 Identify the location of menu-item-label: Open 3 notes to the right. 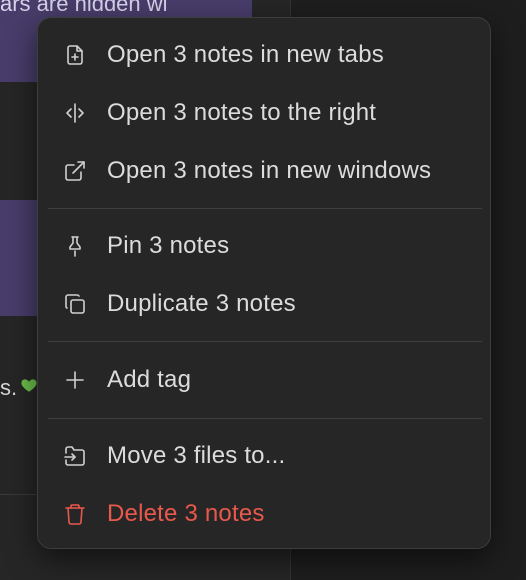
(242, 112).